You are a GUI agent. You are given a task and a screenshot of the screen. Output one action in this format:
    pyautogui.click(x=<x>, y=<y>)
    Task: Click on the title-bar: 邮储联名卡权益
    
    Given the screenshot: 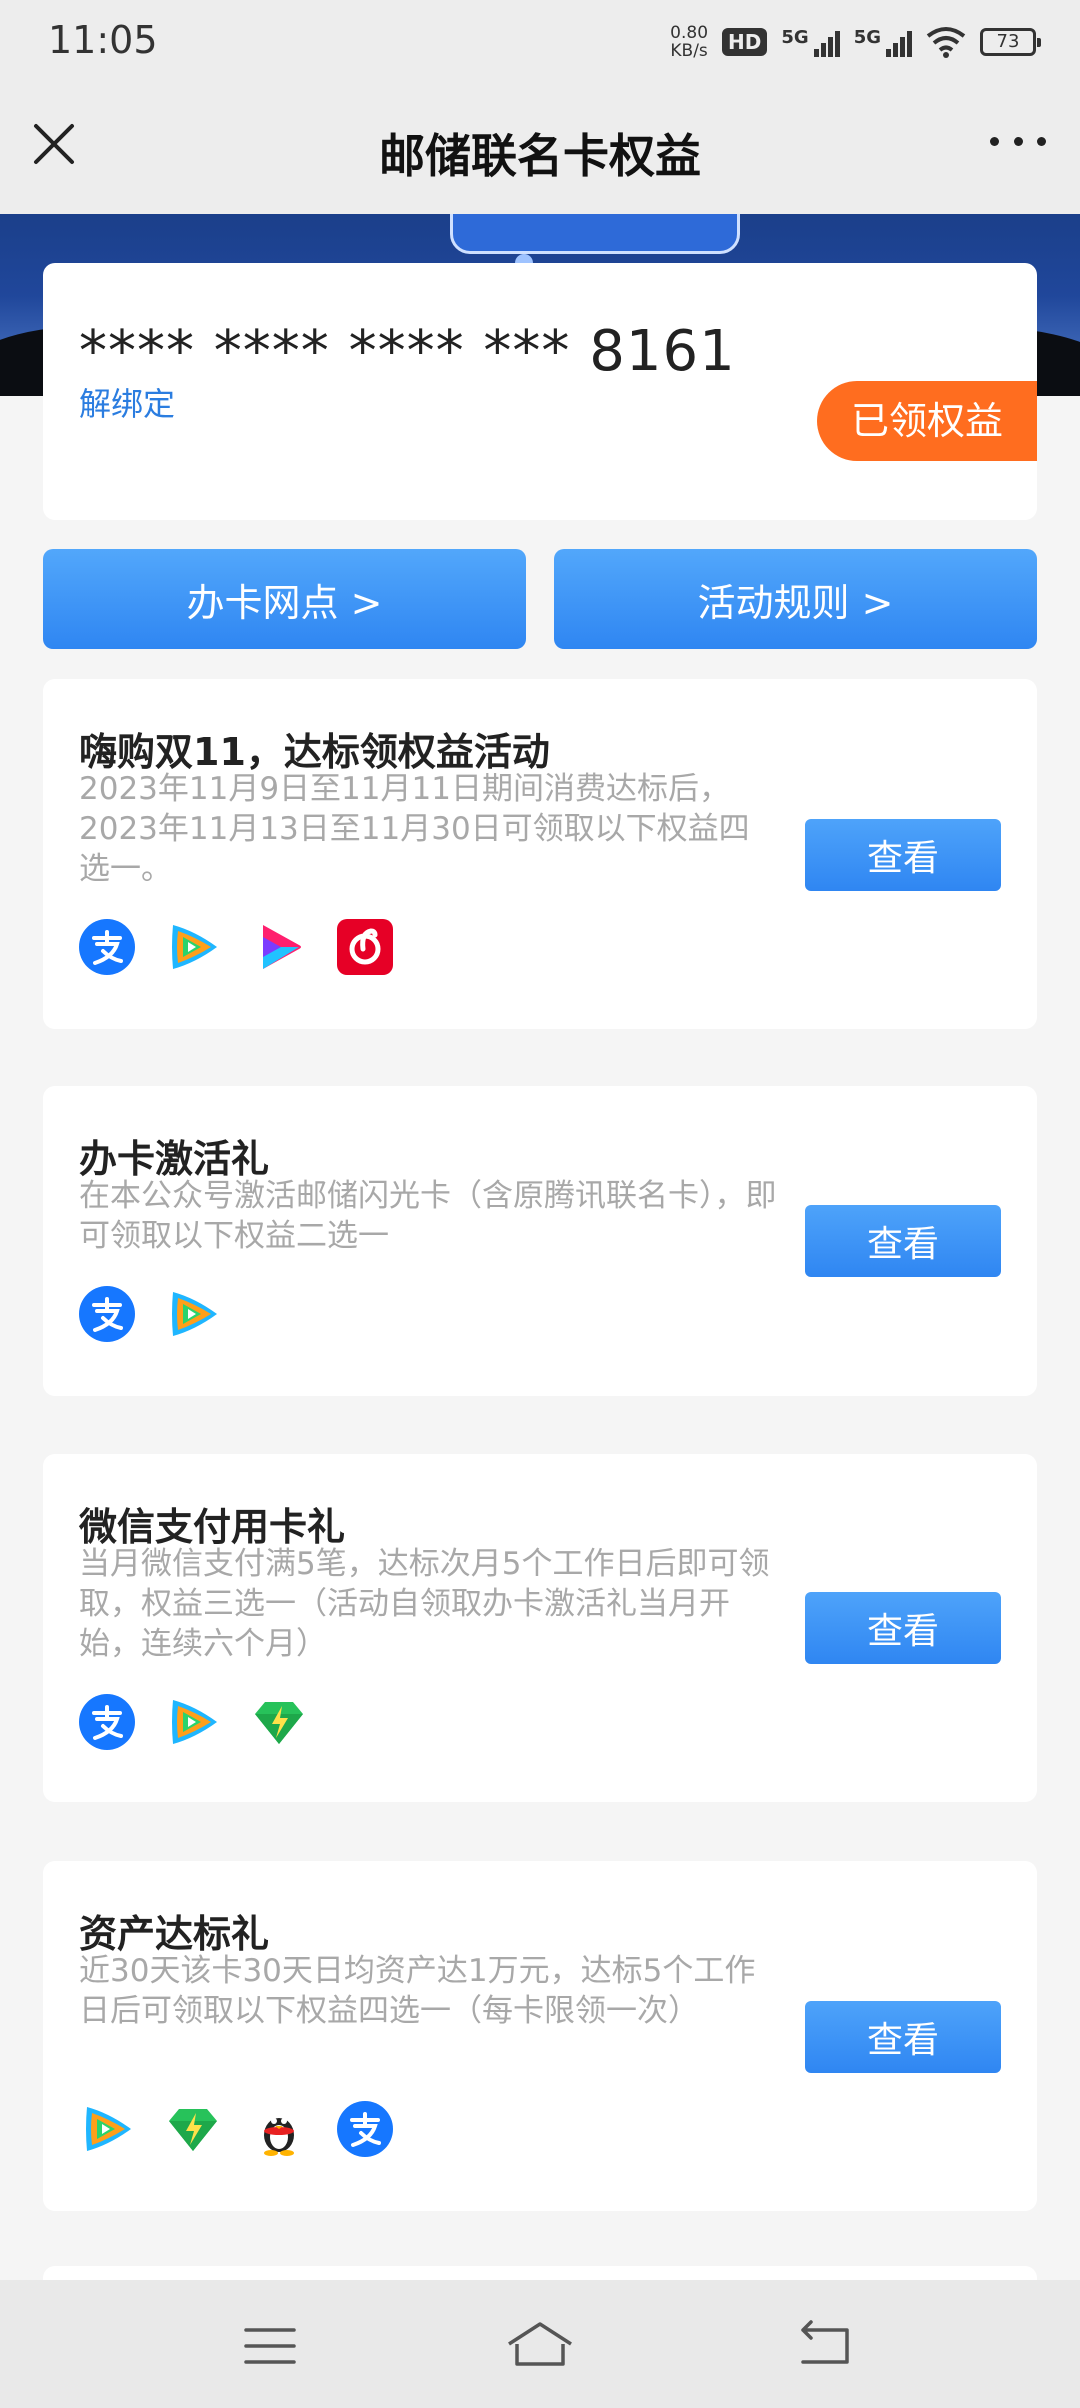 What is the action you would take?
    pyautogui.click(x=540, y=150)
    